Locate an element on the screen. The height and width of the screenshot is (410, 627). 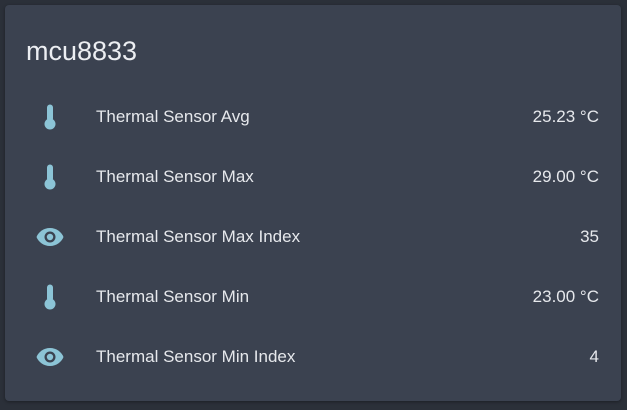
entity-name: Thermal Sensor Min is located at coordinates (173, 296).